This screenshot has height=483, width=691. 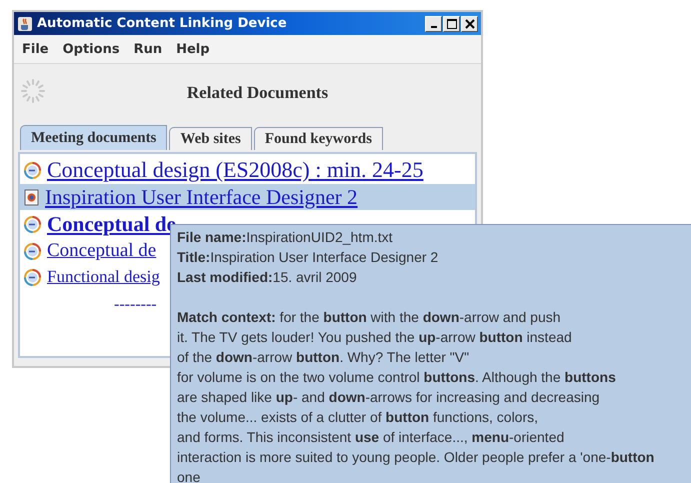 I want to click on tooltip-line: Title:Inspiration User Interface Designer 2, so click(x=308, y=257).